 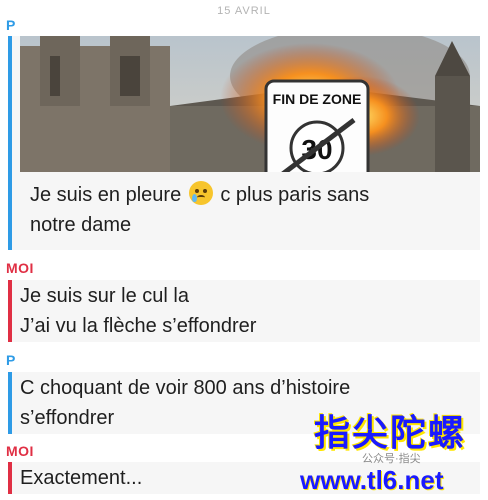 I want to click on watermark-logo: 指尖陀螺 公众号·指尖 www.tl6.net, so click(x=391, y=450).